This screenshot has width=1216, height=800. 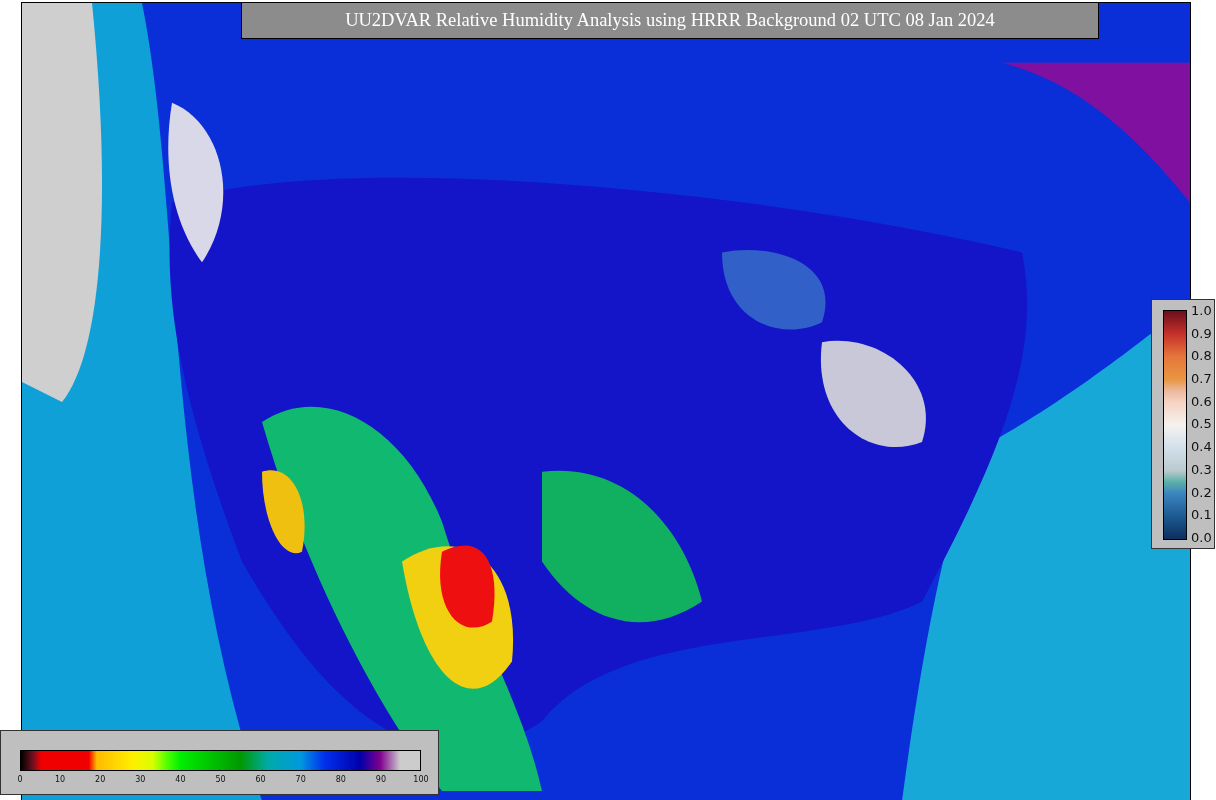 I want to click on tick-label: 0.2, so click(x=1201, y=492).